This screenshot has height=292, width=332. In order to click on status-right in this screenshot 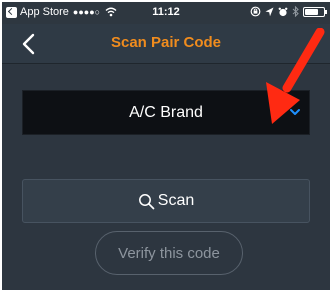, I will do `click(288, 11)`.